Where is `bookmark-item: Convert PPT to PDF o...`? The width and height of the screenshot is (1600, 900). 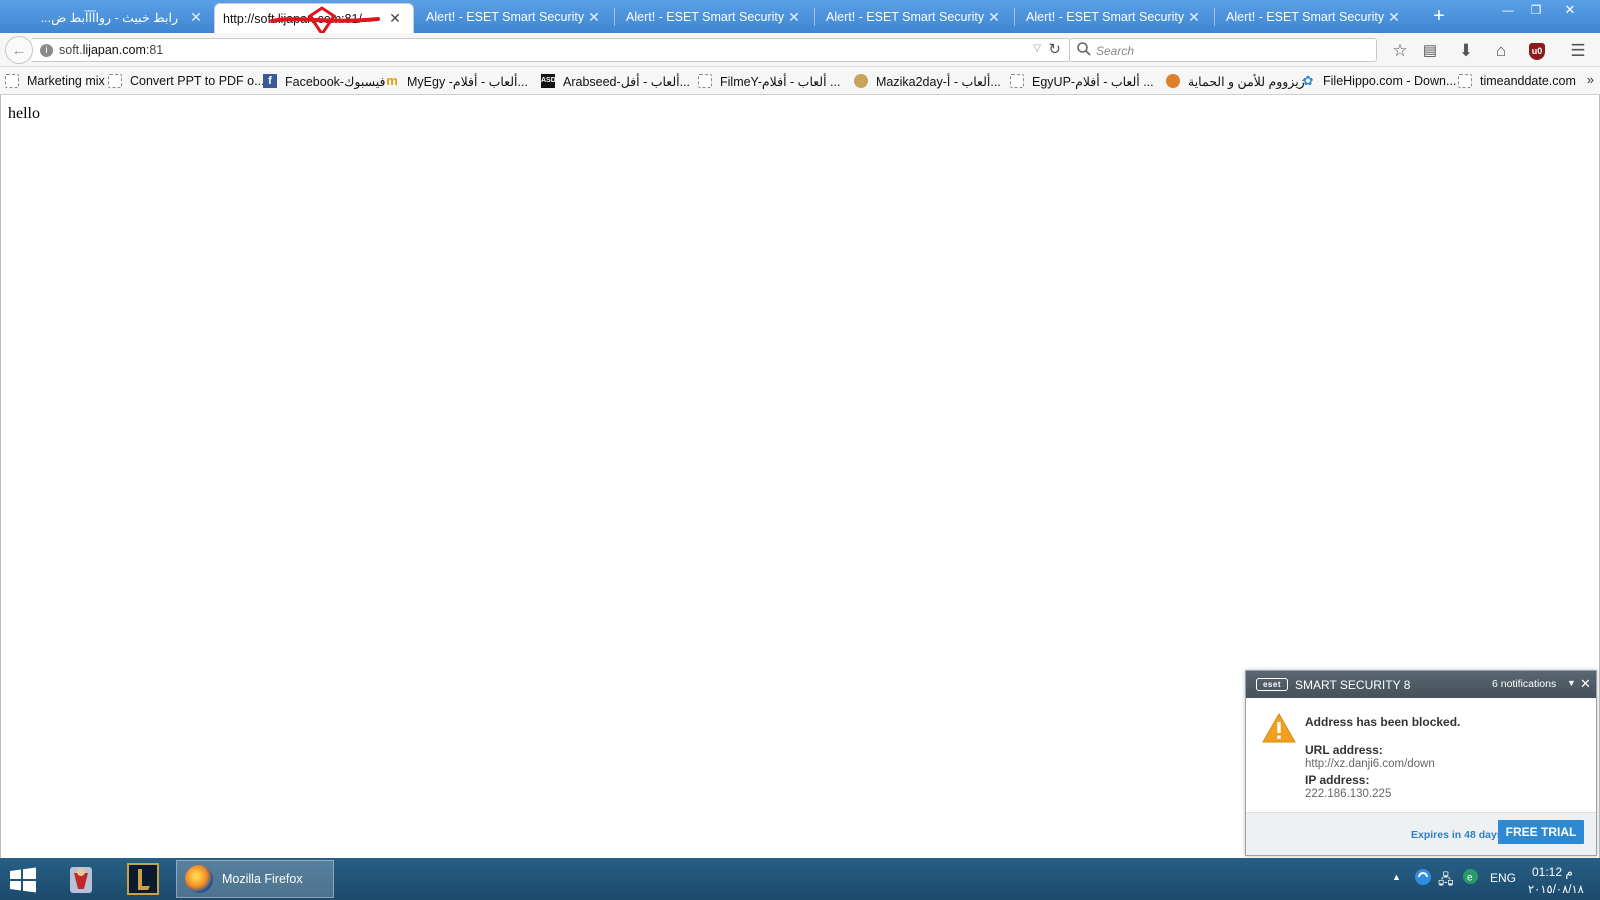
bookmark-item: Convert PPT to PDF o... is located at coordinates (186, 81).